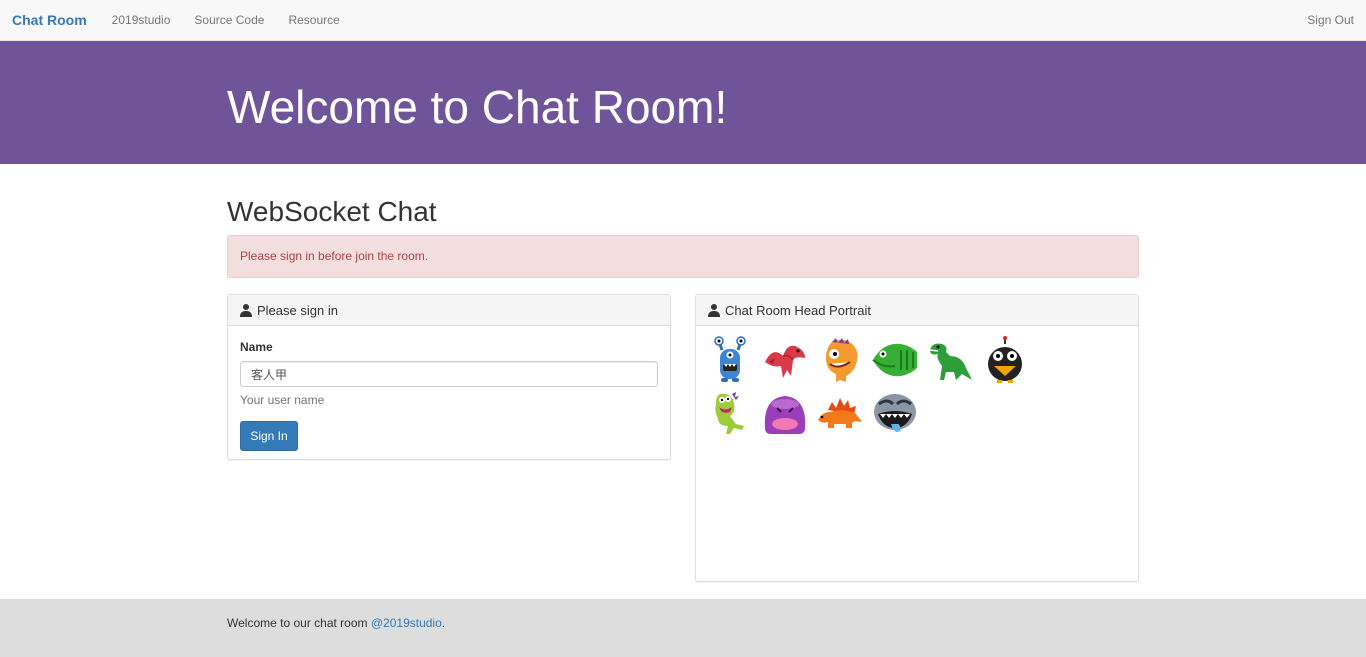 The image size is (1366, 657). I want to click on footer-link-2019studio: @2019studio, so click(406, 623).